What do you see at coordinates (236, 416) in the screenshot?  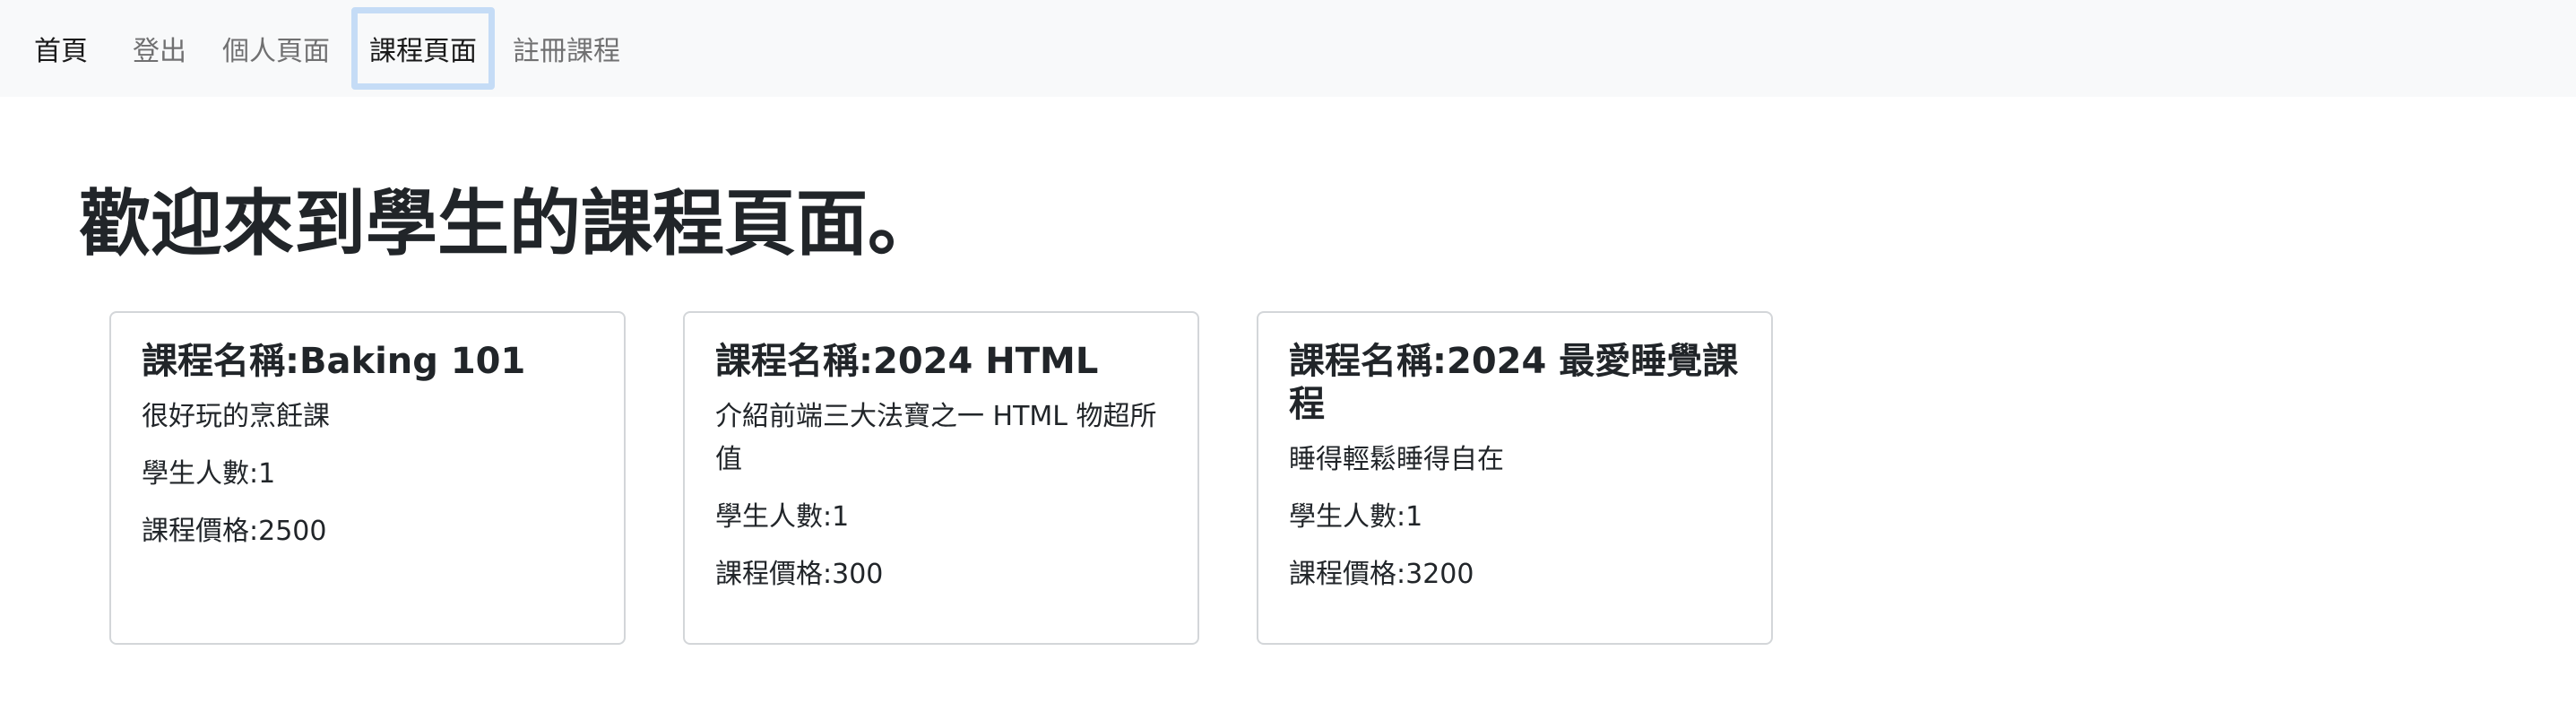 I see `course-description: 很好玩的烹飪課` at bounding box center [236, 416].